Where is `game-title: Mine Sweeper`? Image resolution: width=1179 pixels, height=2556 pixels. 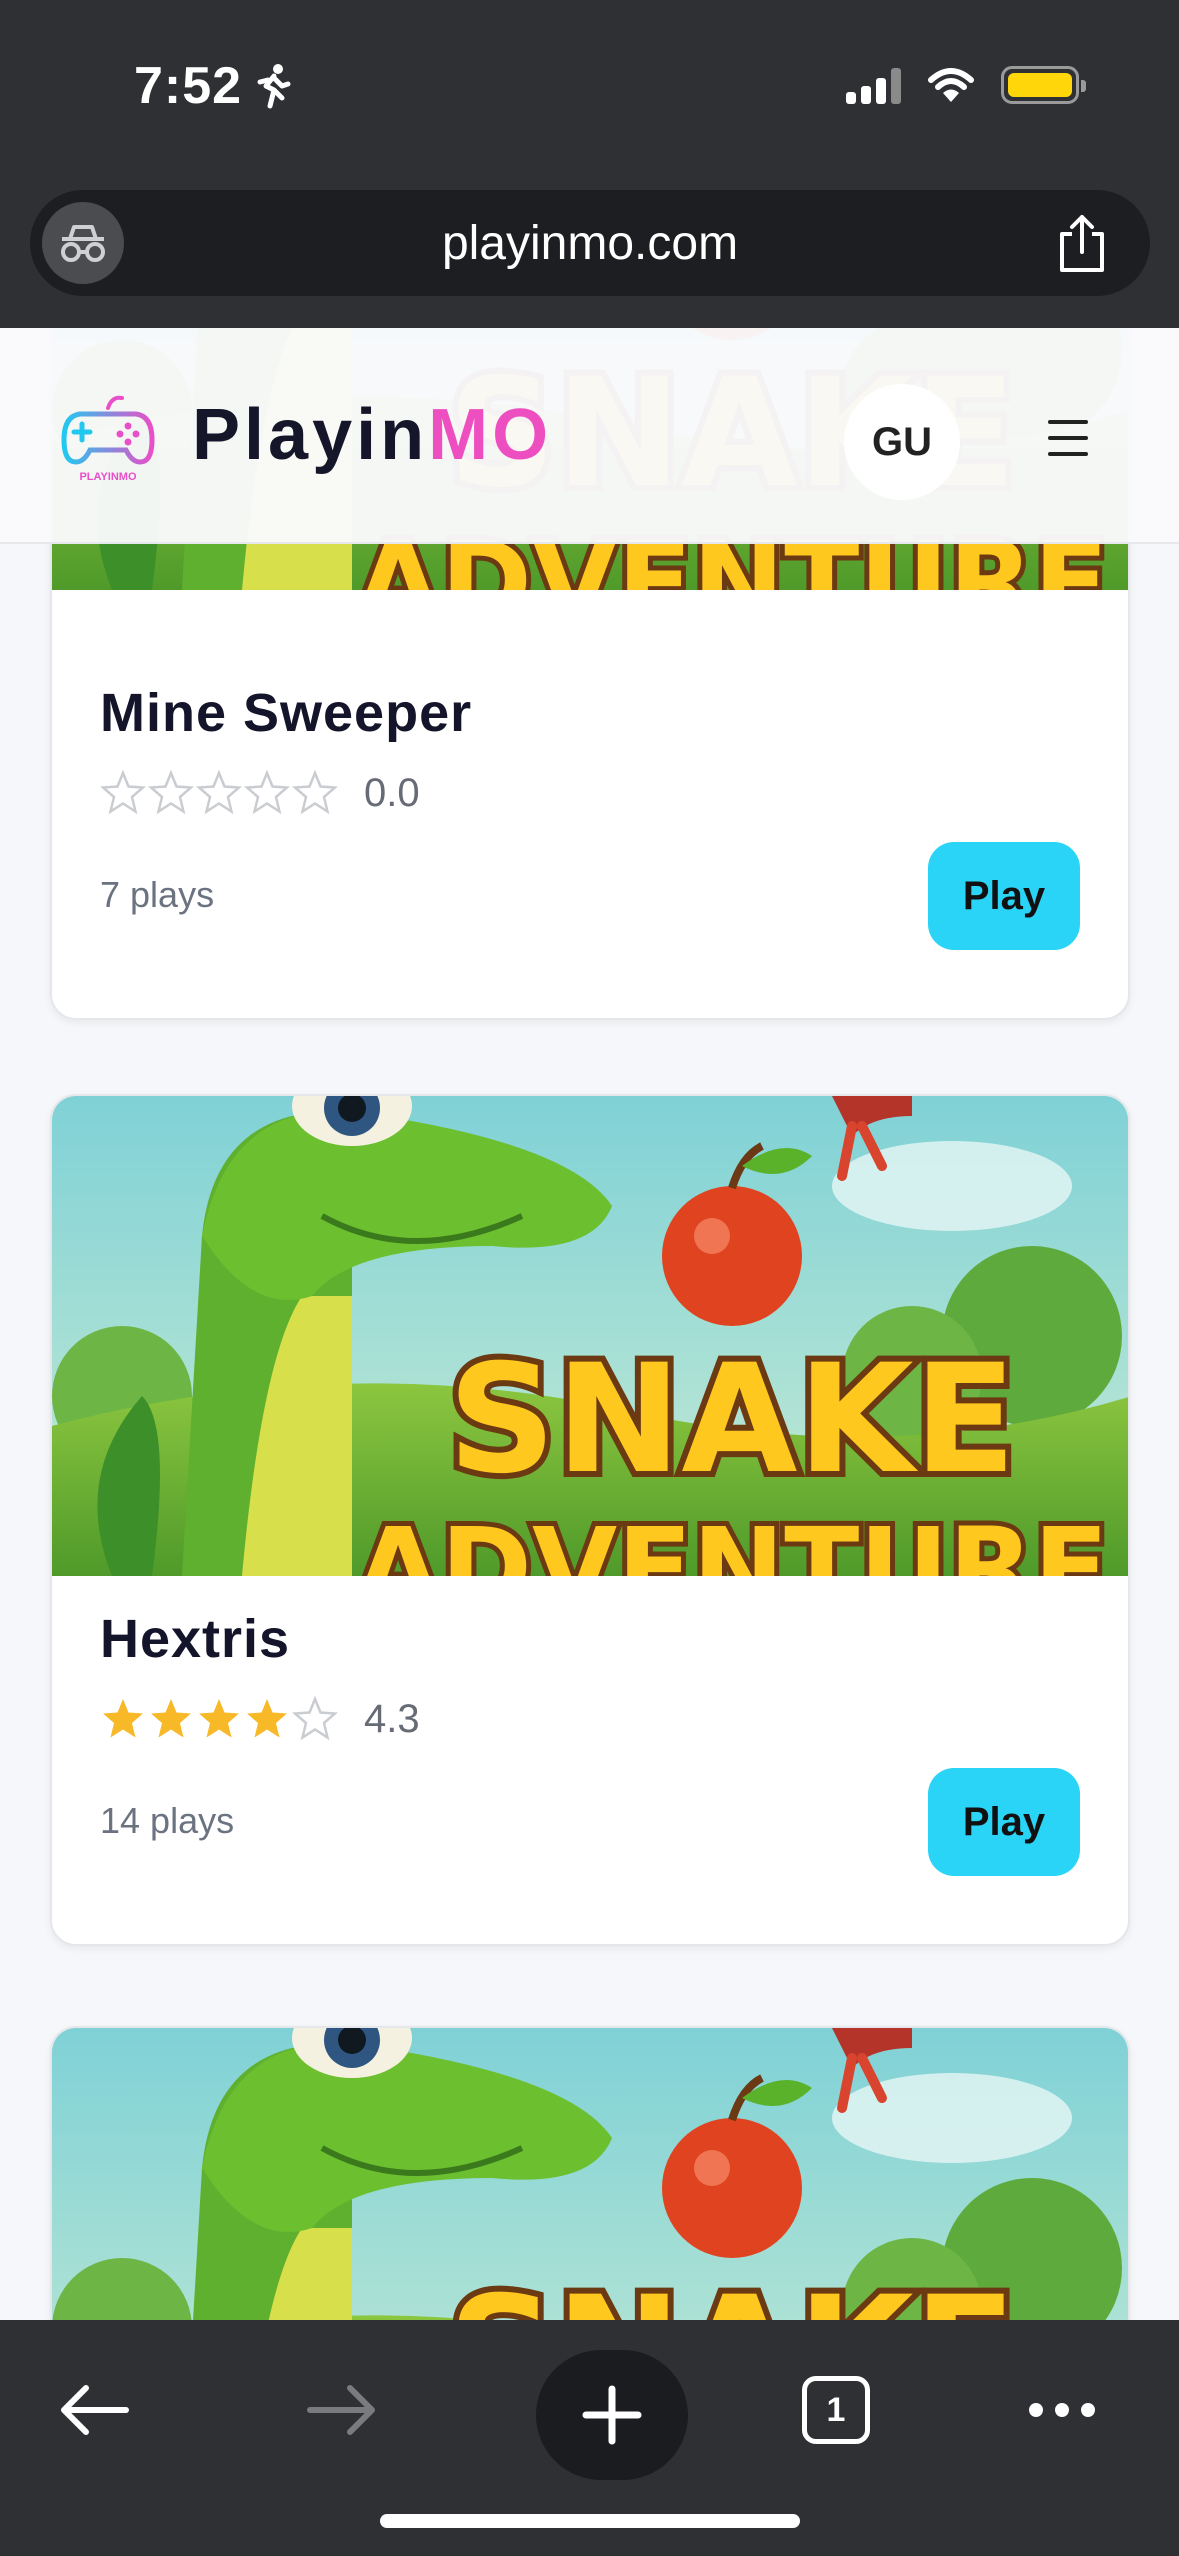
game-title: Mine Sweeper is located at coordinates (286, 713).